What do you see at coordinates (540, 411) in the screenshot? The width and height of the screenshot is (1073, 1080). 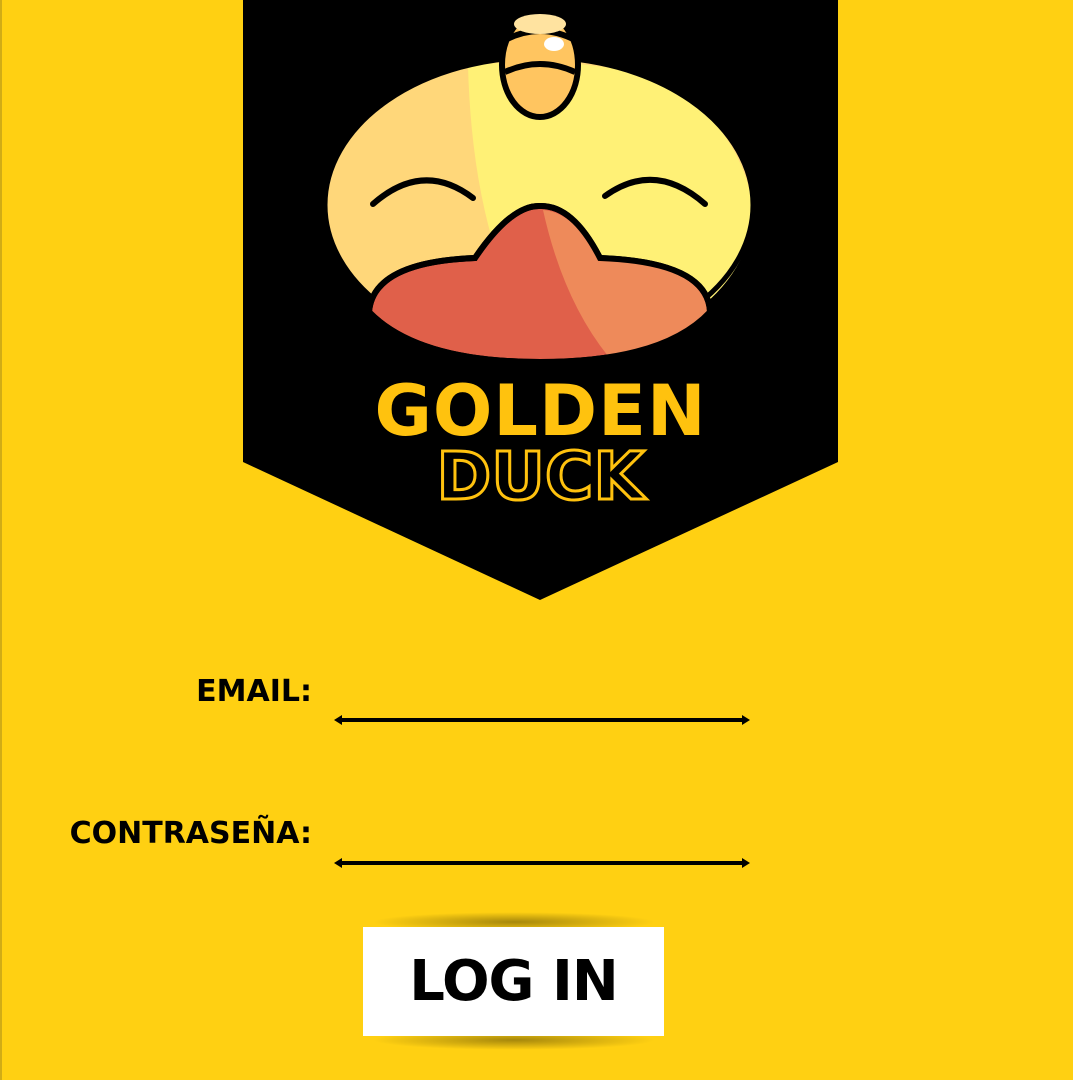 I see `brand-title-golden: GOLDEN` at bounding box center [540, 411].